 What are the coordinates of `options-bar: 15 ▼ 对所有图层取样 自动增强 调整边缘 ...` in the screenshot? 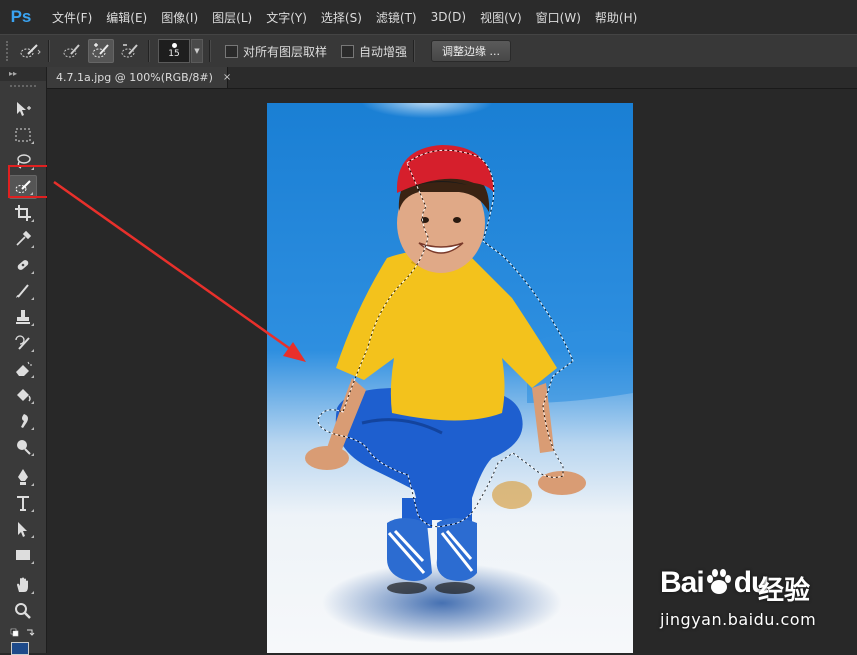 It's located at (428, 51).